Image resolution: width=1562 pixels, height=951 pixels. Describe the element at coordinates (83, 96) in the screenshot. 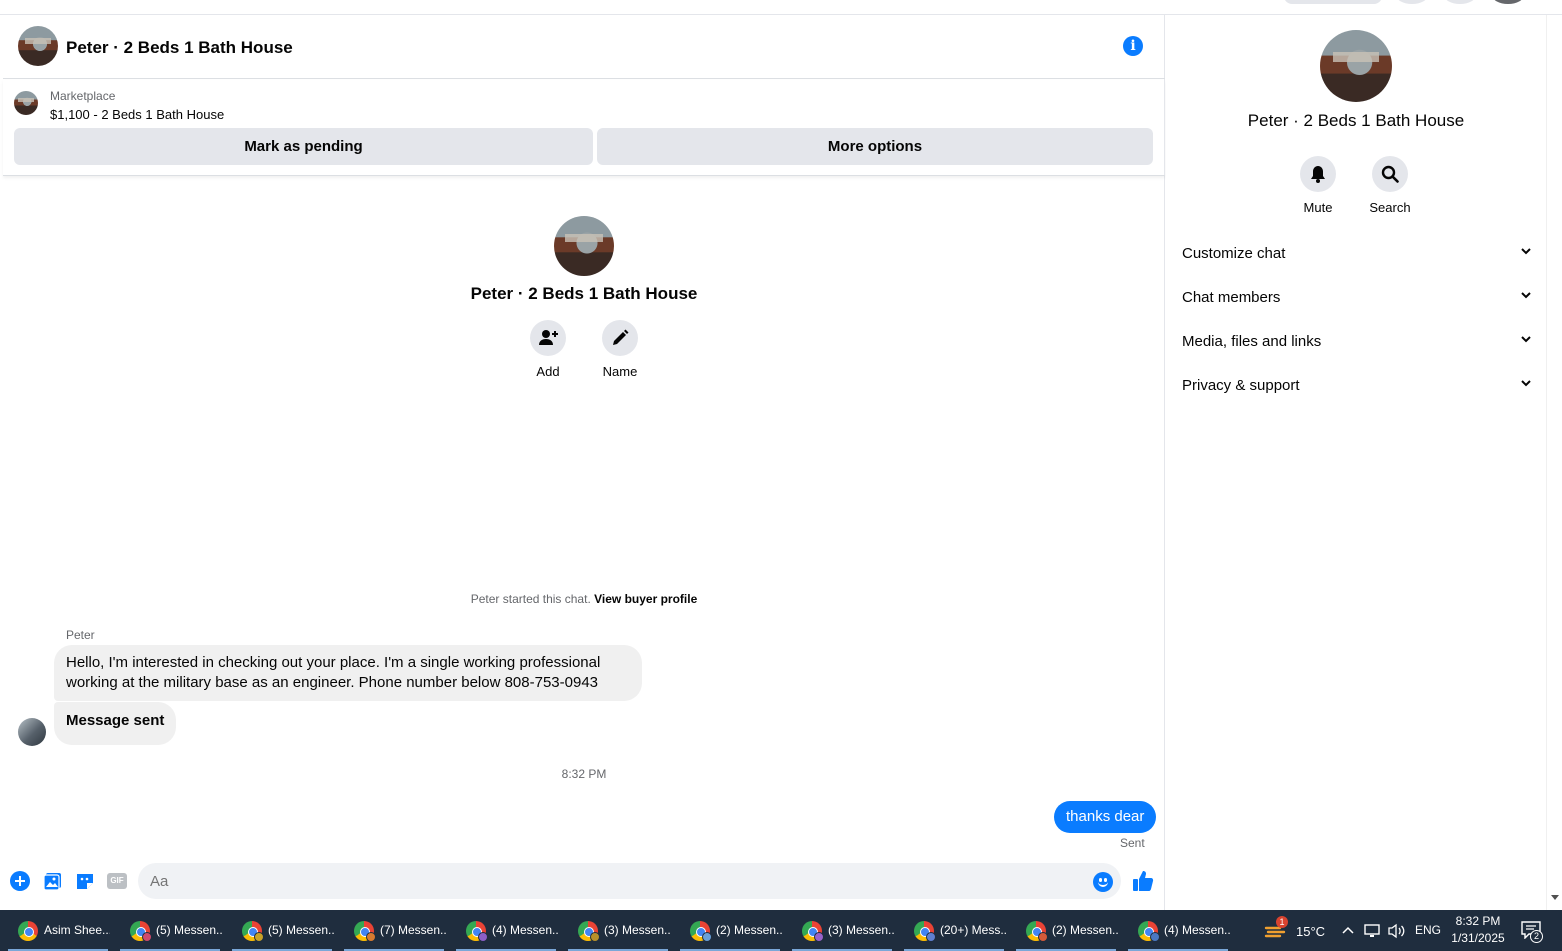

I see `marketplace-label: Marketplace` at that location.